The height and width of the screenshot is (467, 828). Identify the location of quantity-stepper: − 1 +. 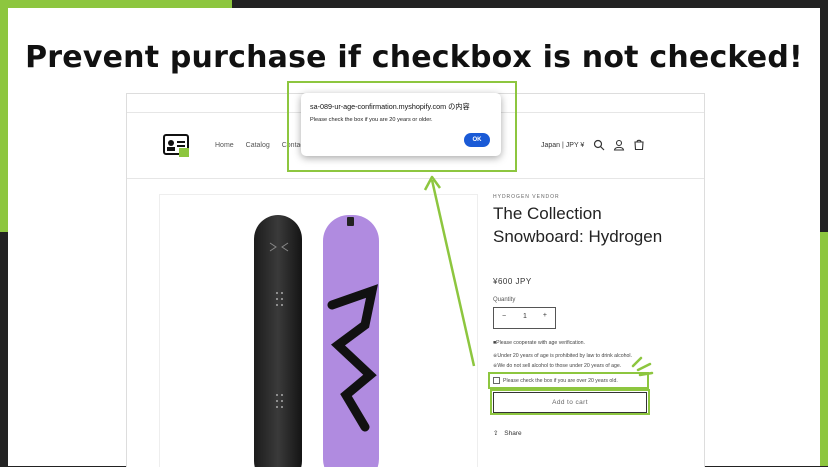
(524, 318).